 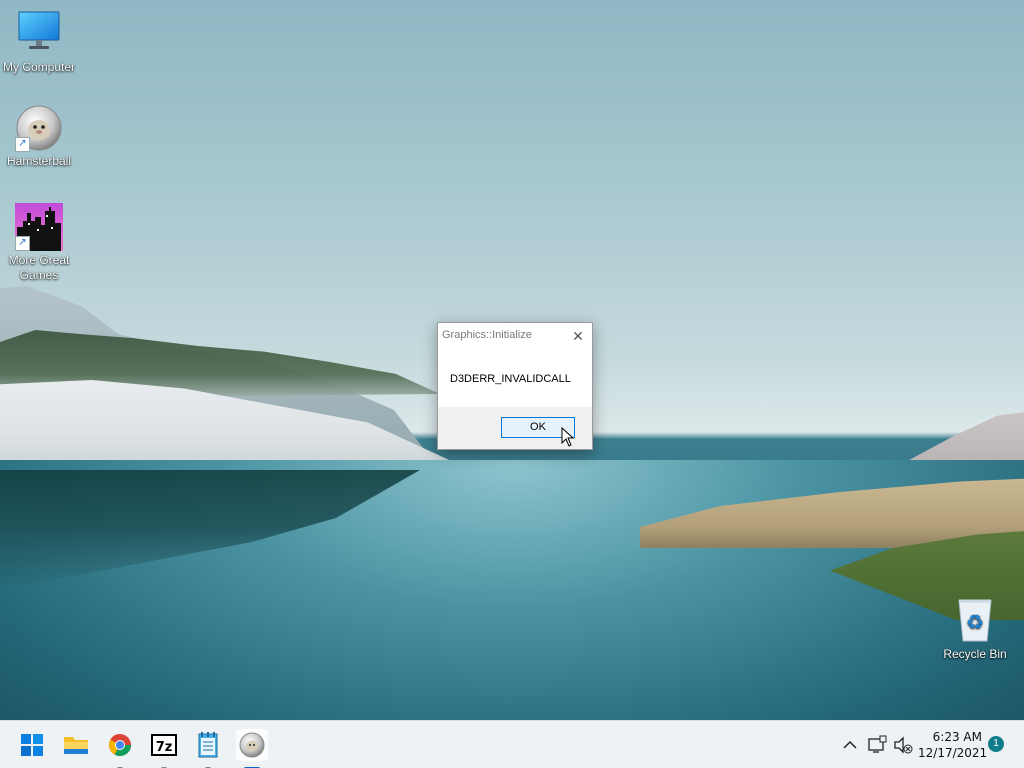 What do you see at coordinates (510, 379) in the screenshot?
I see `dialog-message: D3DERR_INVALIDCALL` at bounding box center [510, 379].